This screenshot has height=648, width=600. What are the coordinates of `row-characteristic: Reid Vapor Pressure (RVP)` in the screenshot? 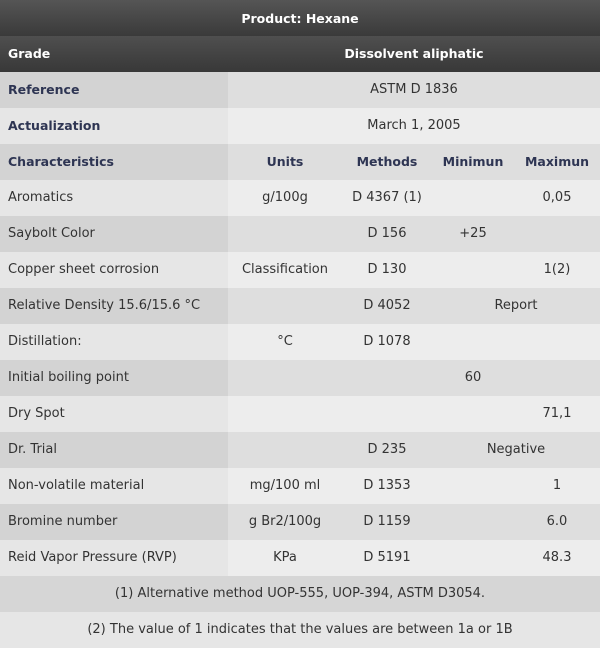 It's located at (92, 557).